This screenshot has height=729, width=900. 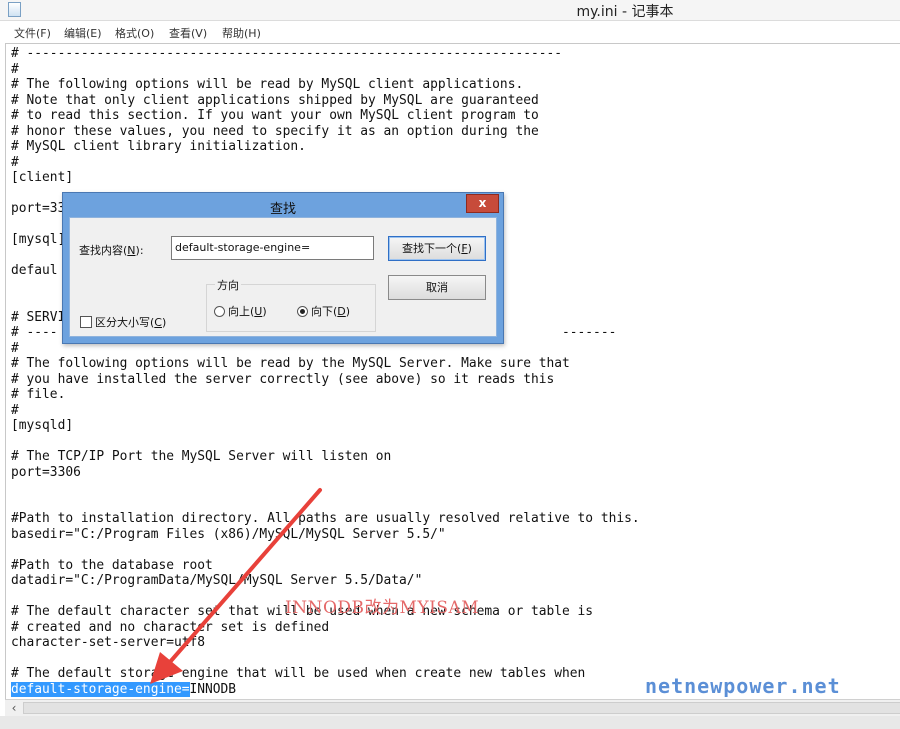 I want to click on annotation-text: INNODB改为MYISAM, so click(x=382, y=608).